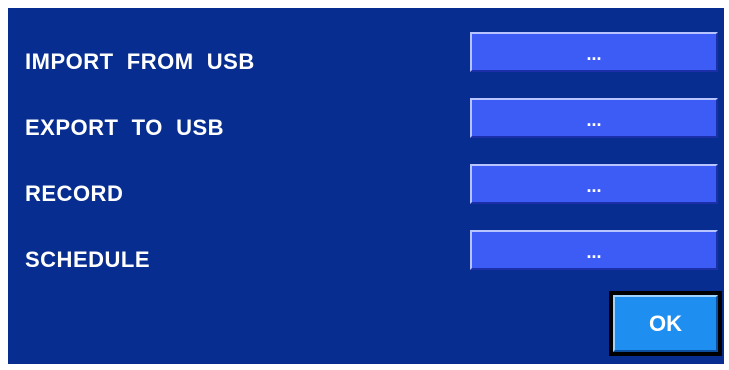 The height and width of the screenshot is (370, 729). I want to click on record-label: RECORD, so click(74, 193).